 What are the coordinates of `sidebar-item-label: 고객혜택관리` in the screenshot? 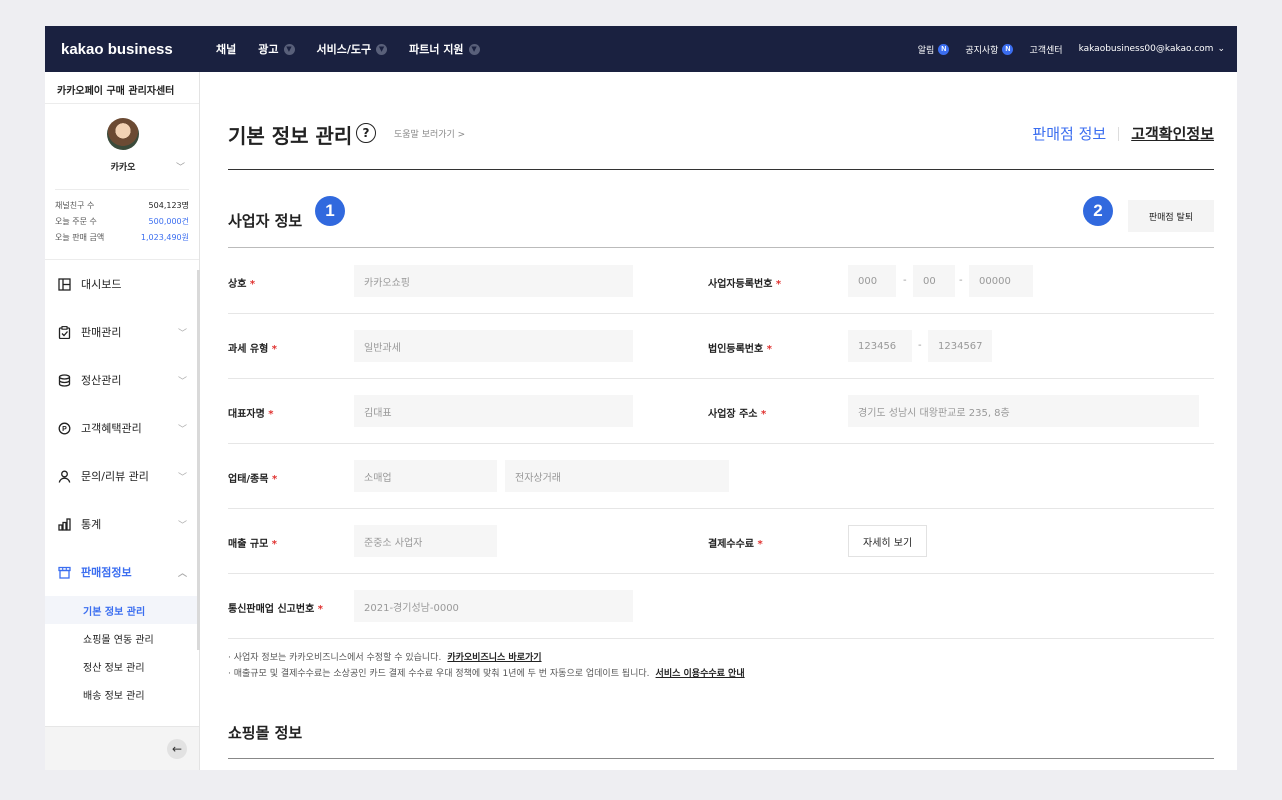 It's located at (111, 428).